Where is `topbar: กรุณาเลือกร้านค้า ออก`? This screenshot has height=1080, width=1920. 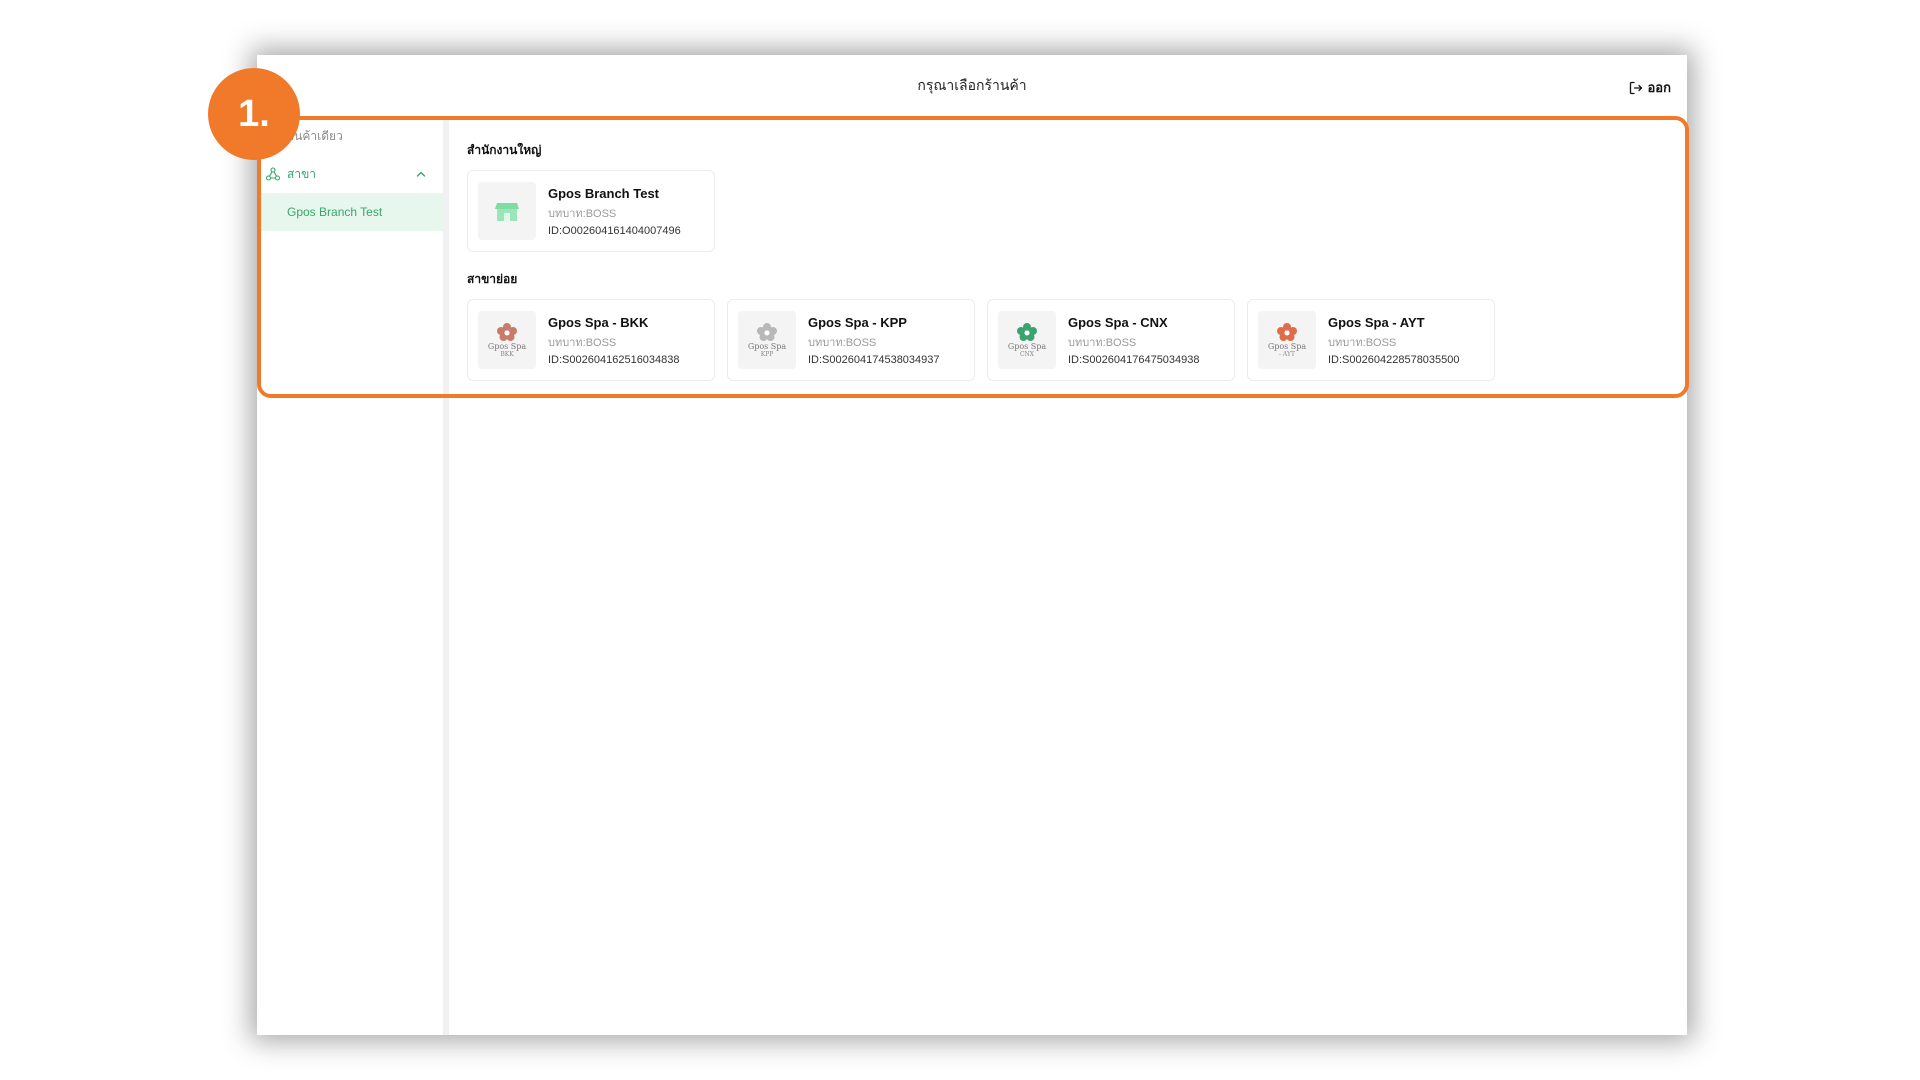 topbar: กรุณาเลือกร้านค้า ออก is located at coordinates (972, 86).